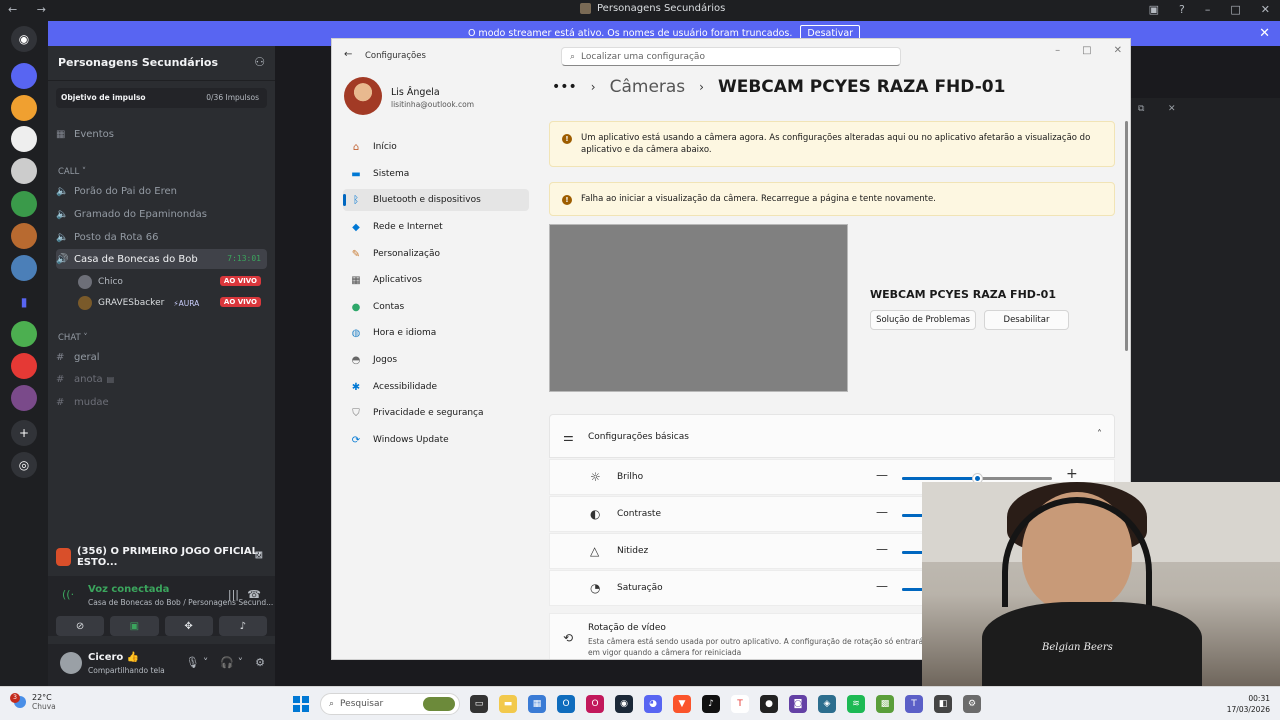 The height and width of the screenshot is (720, 1280). Describe the element at coordinates (16, 9) in the screenshot. I see `back-arrow-icon: ←` at that location.